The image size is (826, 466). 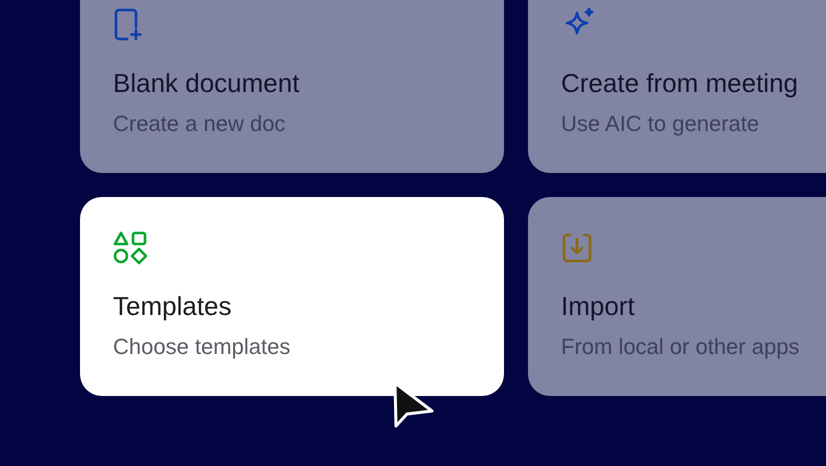 I want to click on shapes-icon, so click(x=130, y=248).